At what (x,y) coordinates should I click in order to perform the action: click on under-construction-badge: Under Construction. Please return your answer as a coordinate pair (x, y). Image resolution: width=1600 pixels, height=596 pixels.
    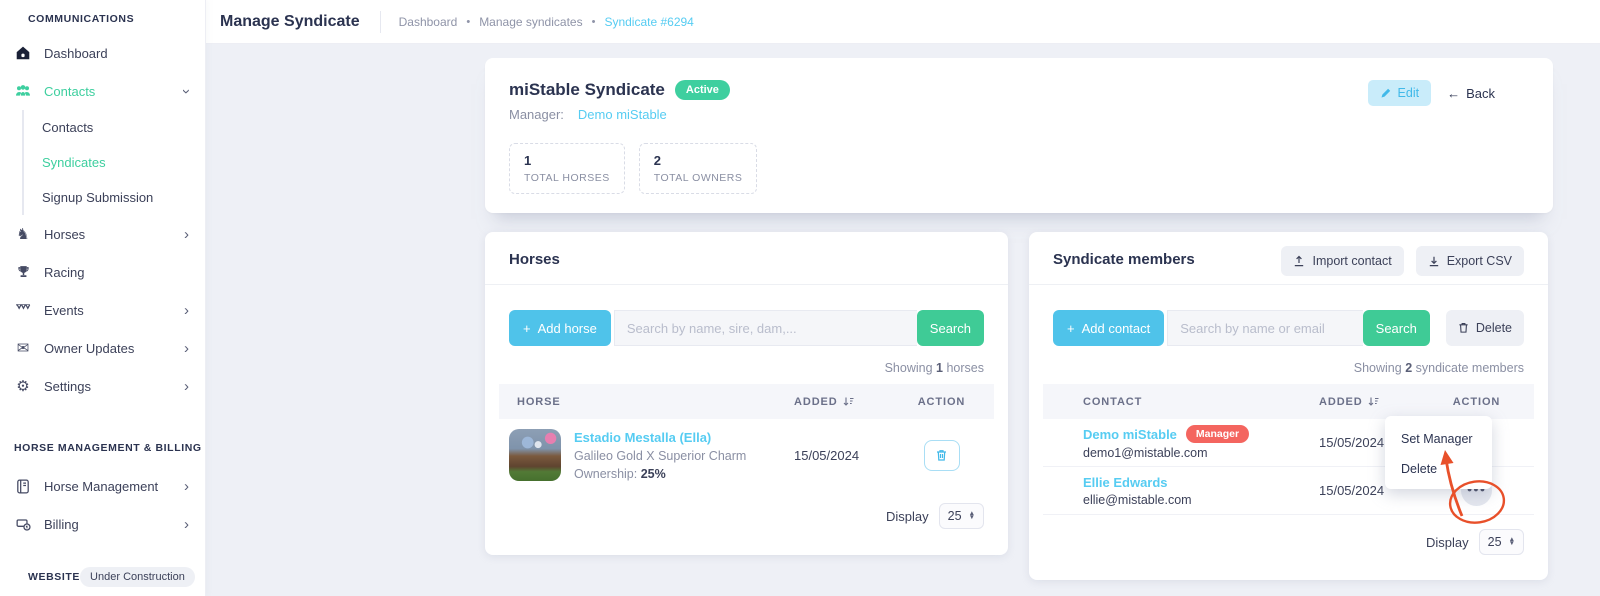
    Looking at the image, I should click on (137, 577).